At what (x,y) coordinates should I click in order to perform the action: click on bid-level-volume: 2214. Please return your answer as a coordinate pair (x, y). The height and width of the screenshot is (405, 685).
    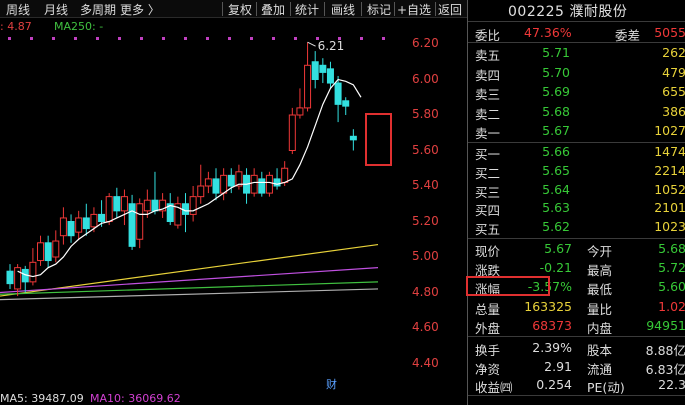
    Looking at the image, I should click on (669, 170).